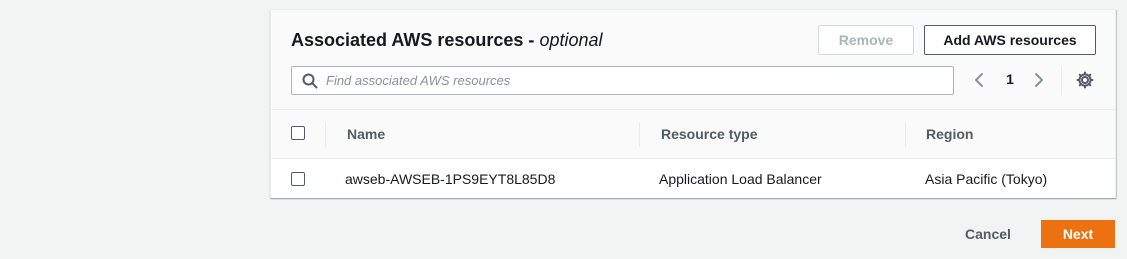 This screenshot has height=259, width=1127. I want to click on pager-divider, so click(1061, 80).